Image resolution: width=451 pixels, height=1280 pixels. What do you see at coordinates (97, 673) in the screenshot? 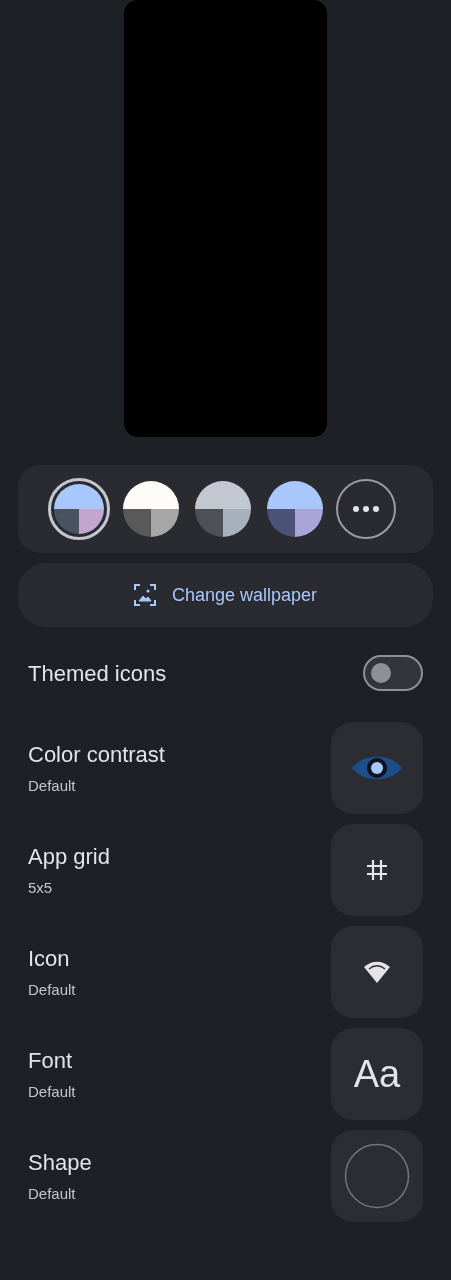
I see `setting-title: Themed icons` at bounding box center [97, 673].